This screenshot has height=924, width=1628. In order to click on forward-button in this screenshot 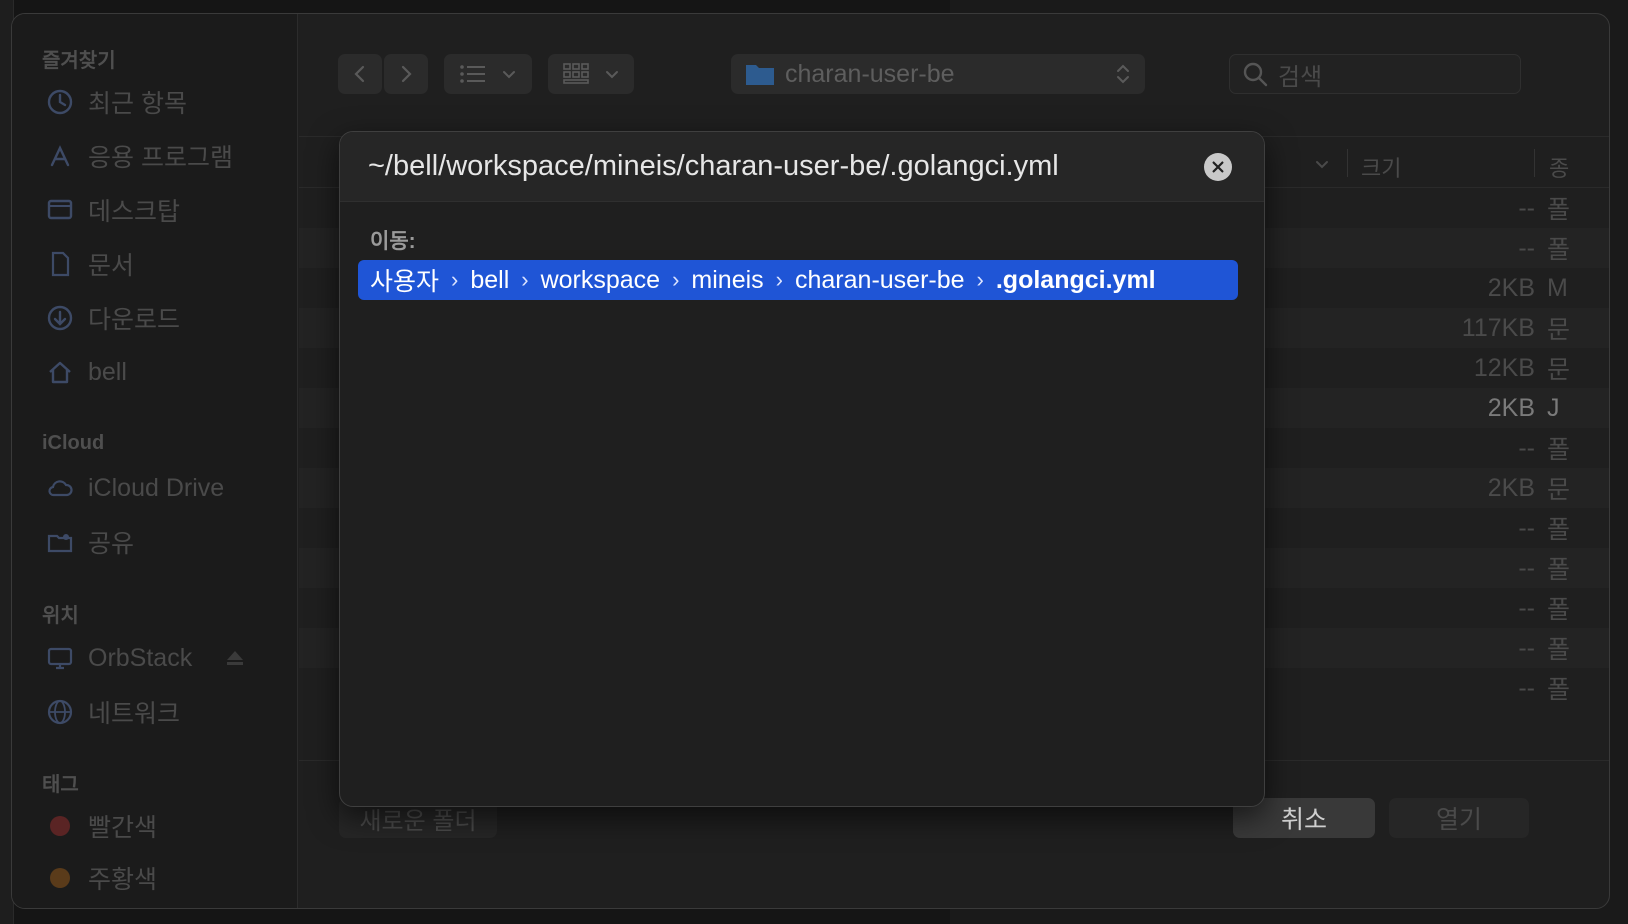, I will do `click(406, 74)`.